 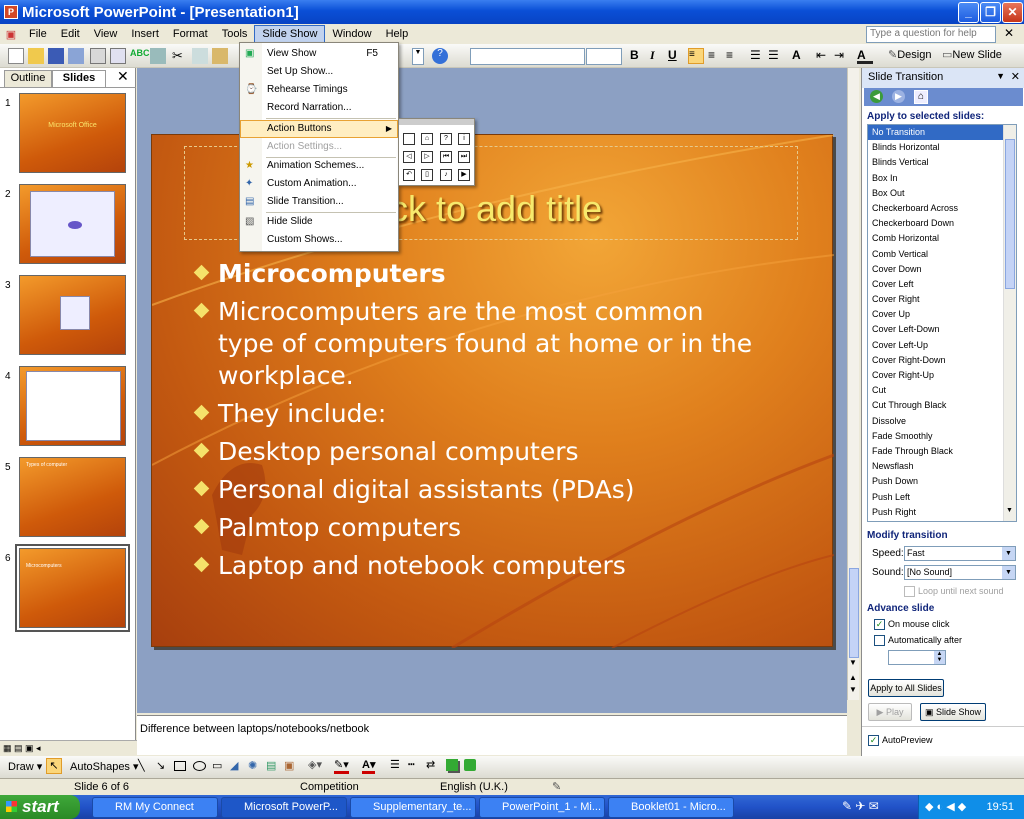 I want to click on transition-item: Cover Down, so click(x=942, y=269).